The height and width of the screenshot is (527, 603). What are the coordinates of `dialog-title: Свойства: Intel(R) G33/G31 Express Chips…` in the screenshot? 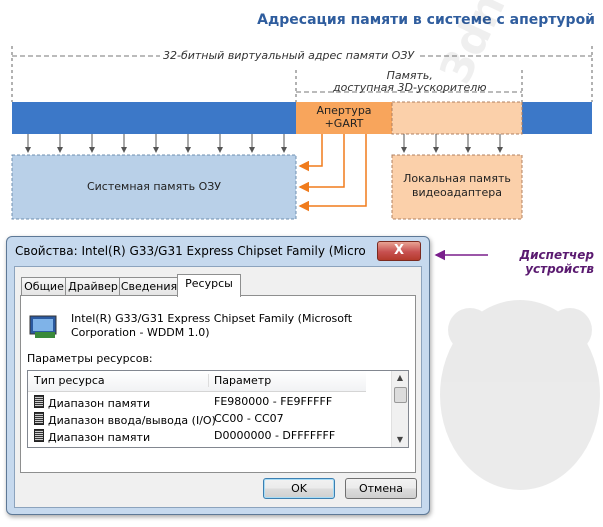 It's located at (190, 251).